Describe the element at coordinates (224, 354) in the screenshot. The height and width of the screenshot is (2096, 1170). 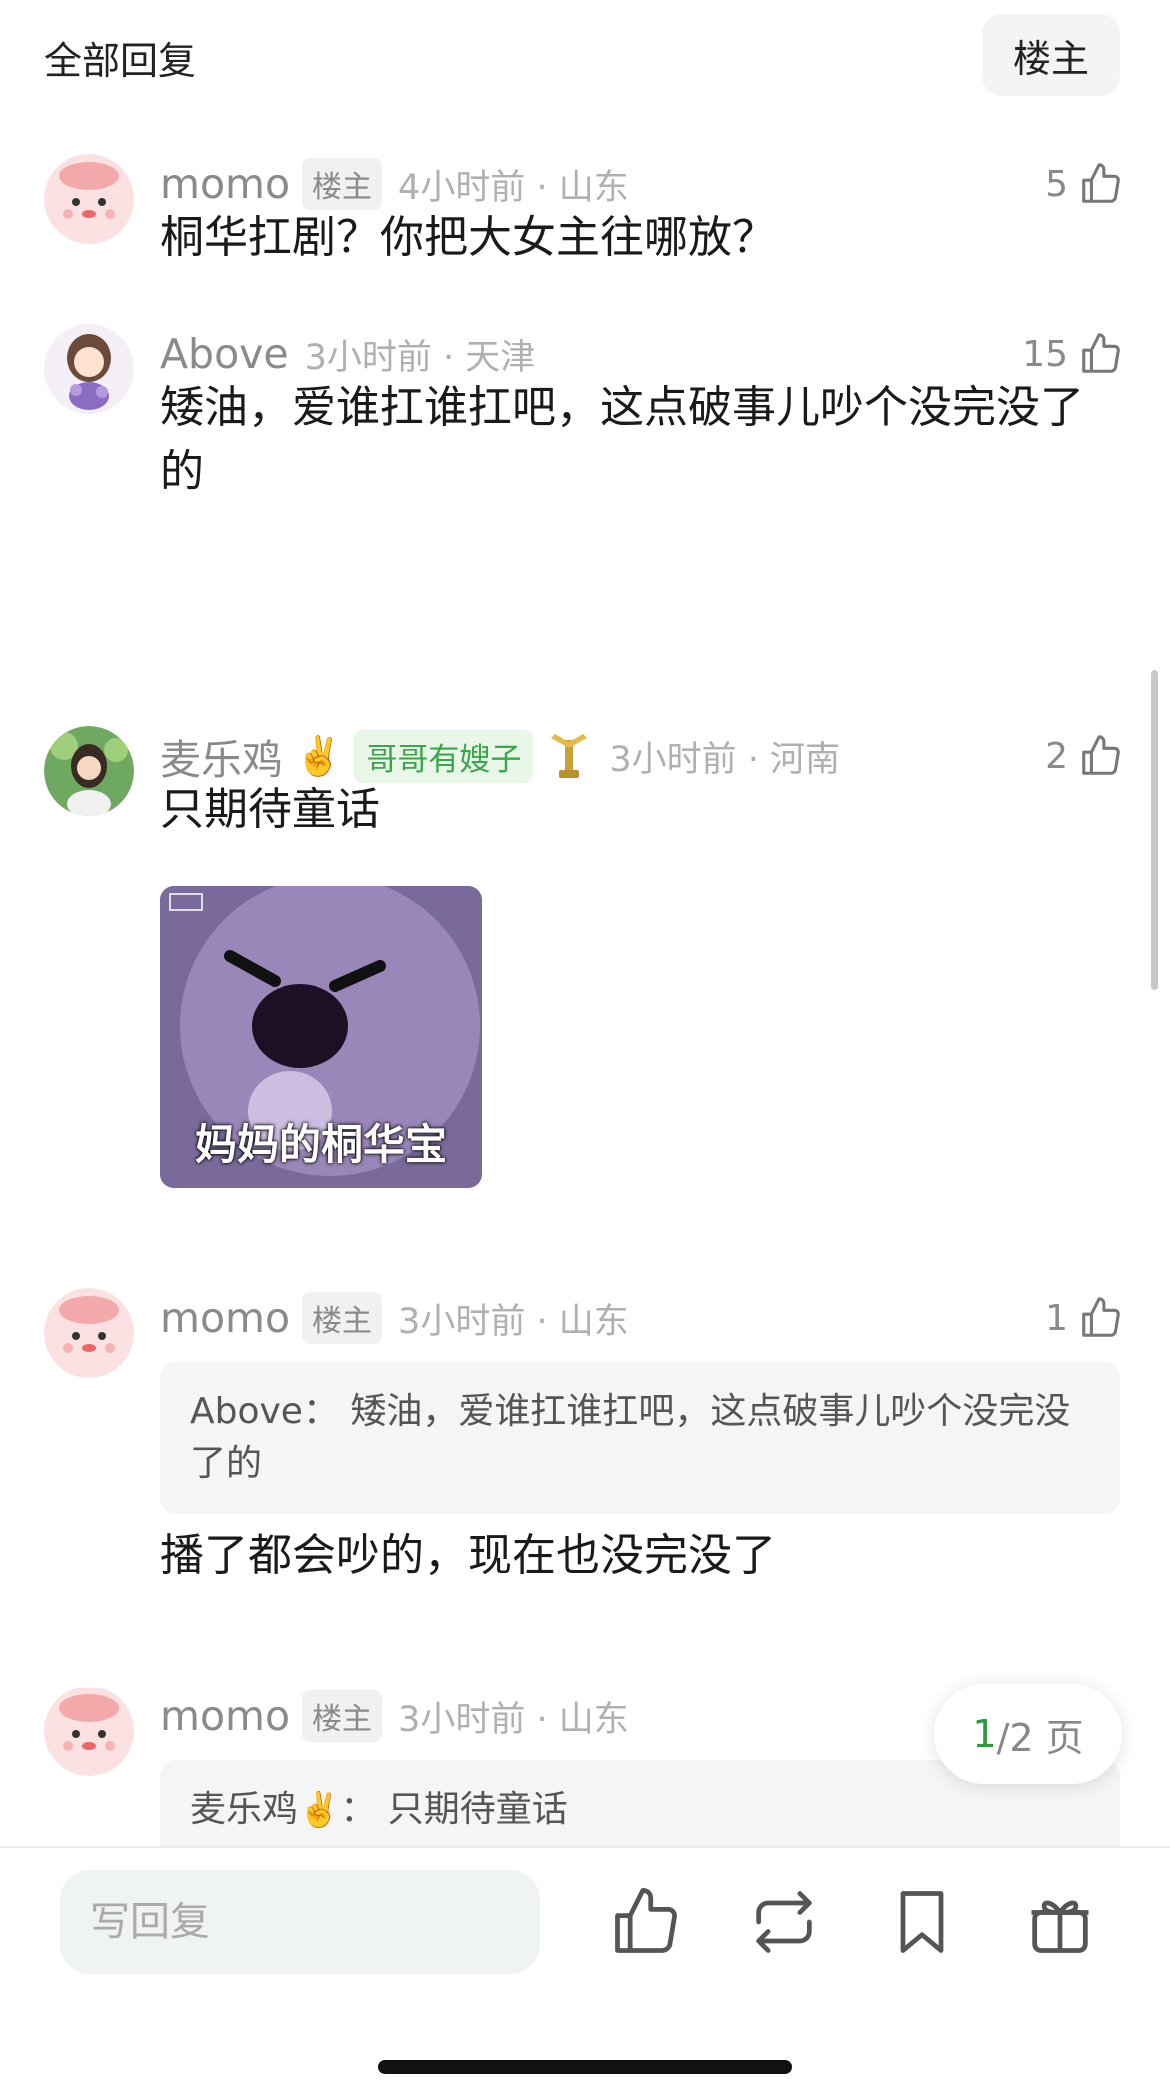
I see `user-name: Above` at that location.